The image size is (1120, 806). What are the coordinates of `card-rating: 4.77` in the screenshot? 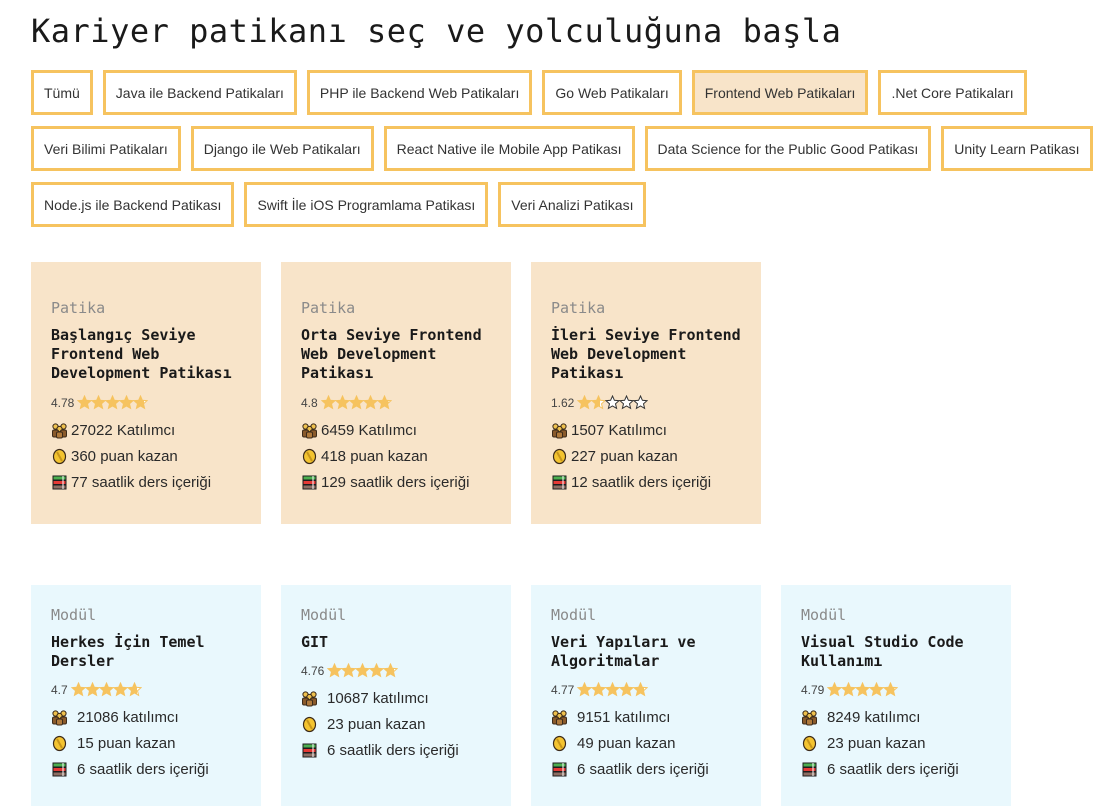 It's located at (646, 689).